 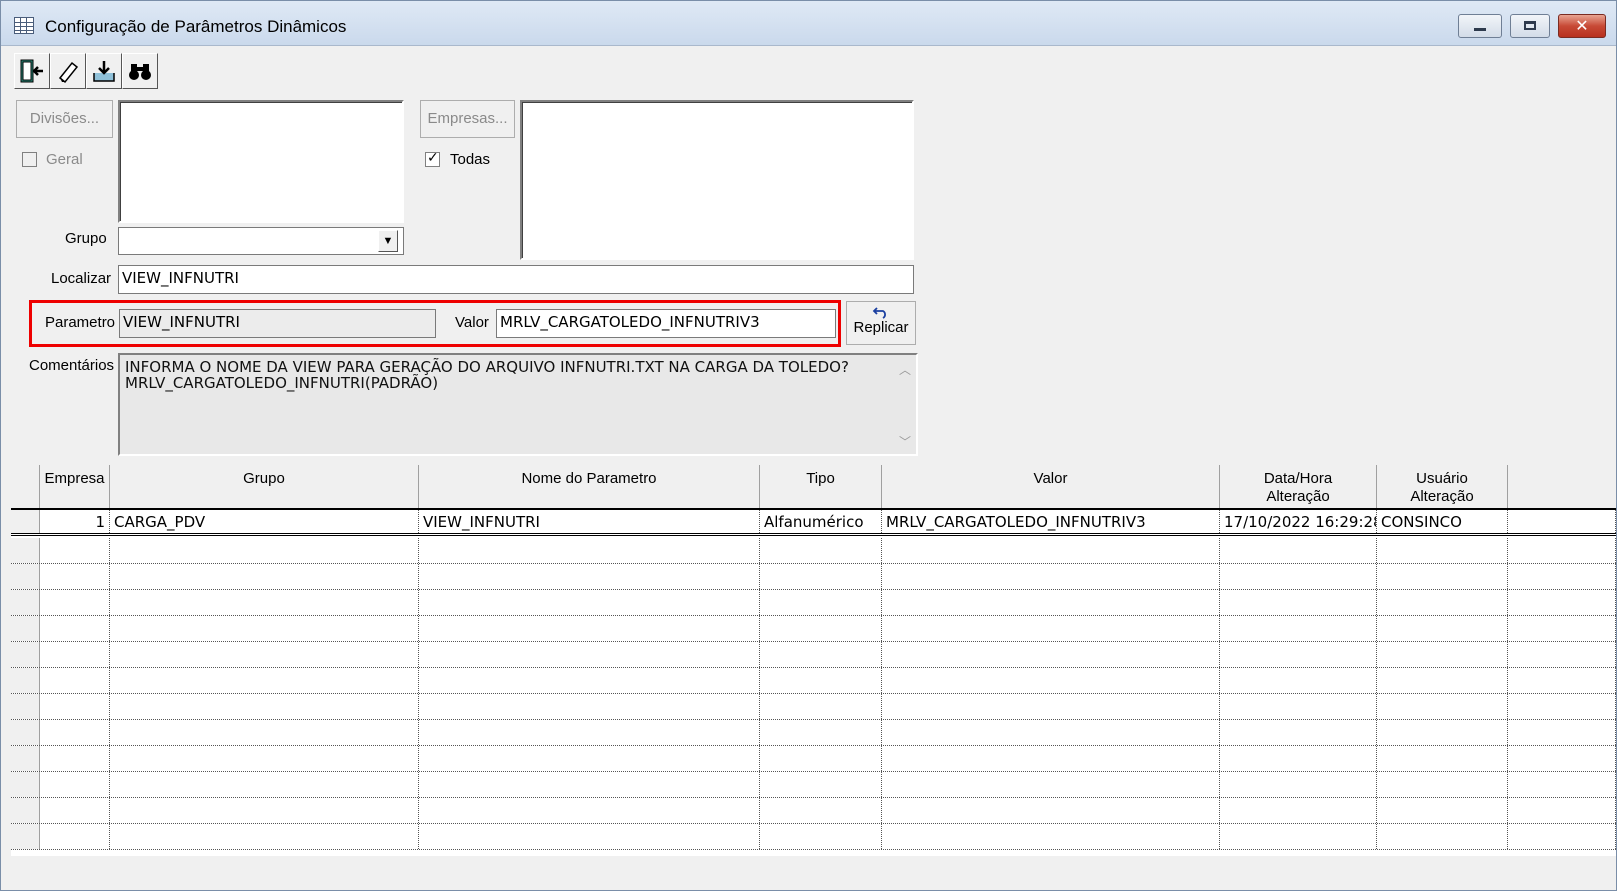 What do you see at coordinates (140, 71) in the screenshot?
I see `search-button` at bounding box center [140, 71].